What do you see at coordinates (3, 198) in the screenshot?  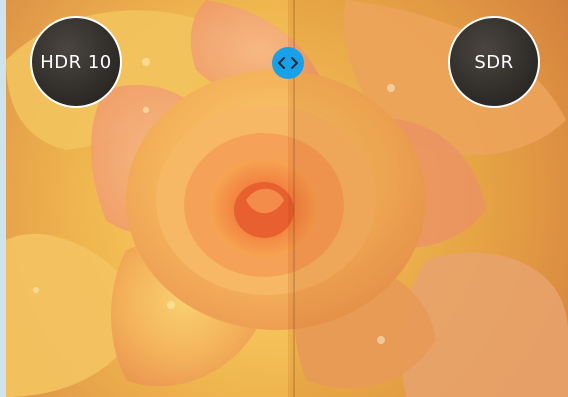 I see `page-edge` at bounding box center [3, 198].